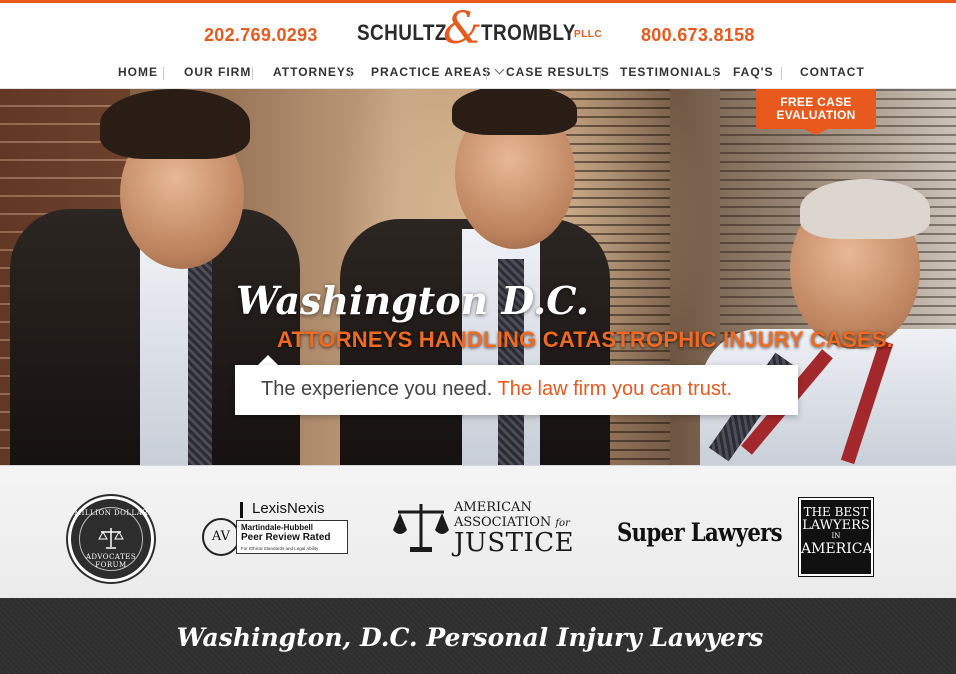 This screenshot has width=956, height=674. What do you see at coordinates (111, 513) in the screenshot?
I see `seal-top-text: MILLION DOLLAR` at bounding box center [111, 513].